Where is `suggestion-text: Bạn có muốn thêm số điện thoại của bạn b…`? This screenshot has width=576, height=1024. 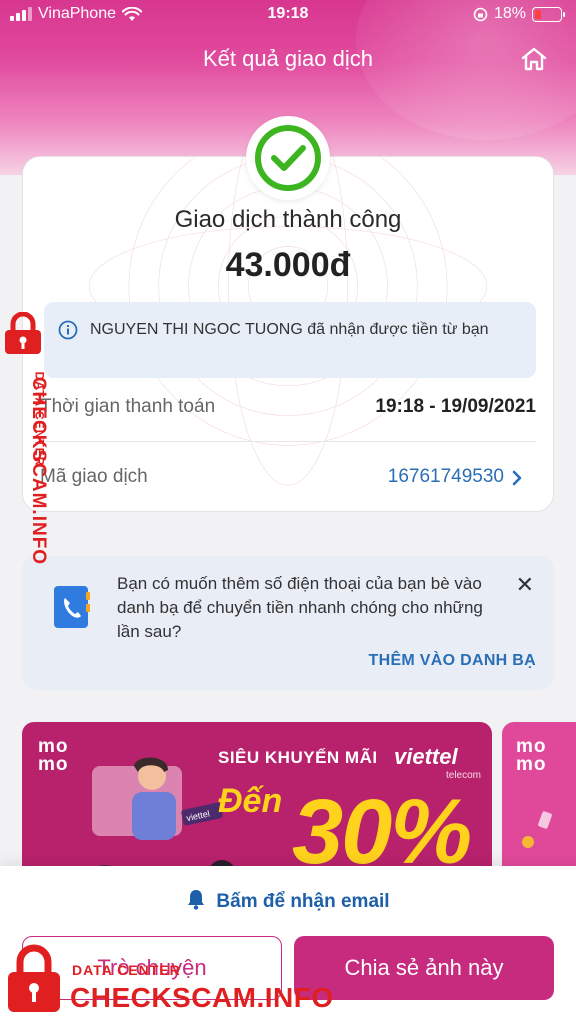 suggestion-text: Bạn có muốn thêm số điện thoại của bạn b… is located at coordinates (300, 607).